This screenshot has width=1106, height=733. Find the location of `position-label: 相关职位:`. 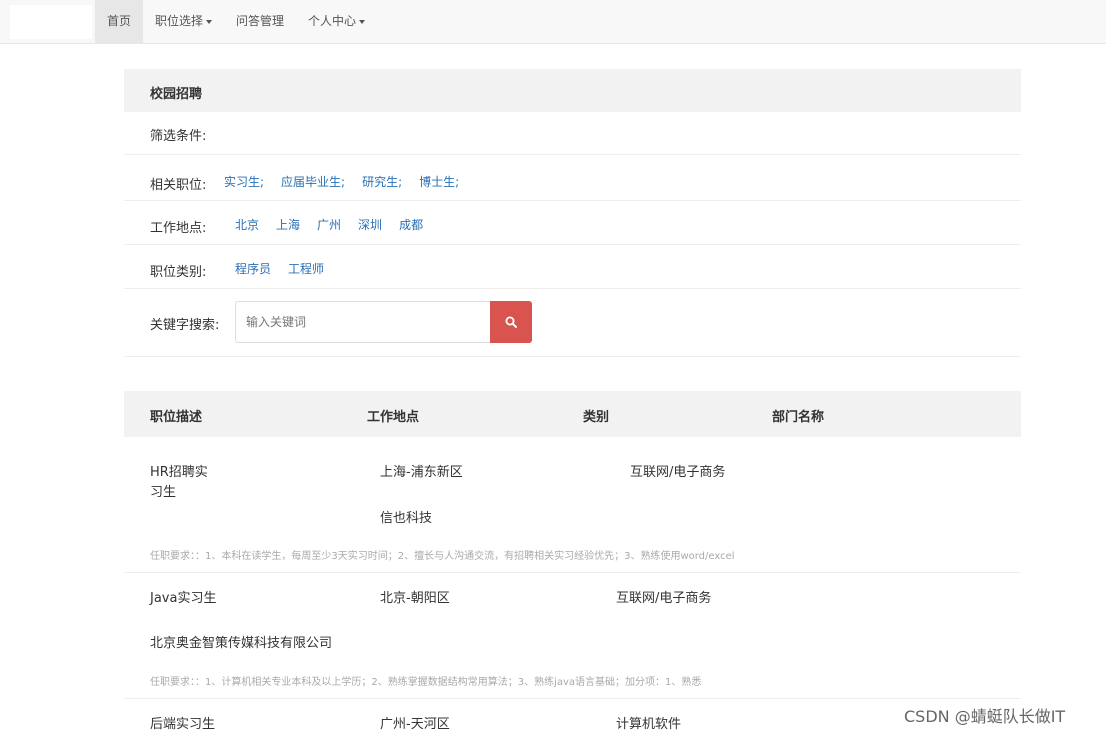

position-label: 相关职位: is located at coordinates (178, 185).